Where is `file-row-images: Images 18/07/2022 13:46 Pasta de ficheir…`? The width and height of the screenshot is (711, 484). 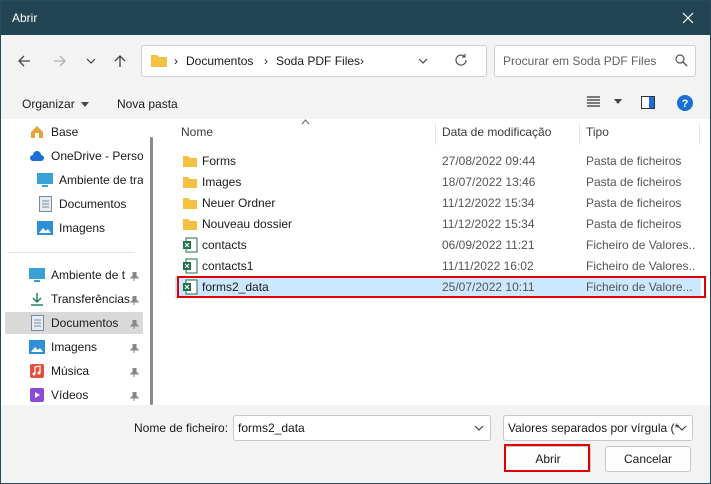 file-row-images: Images 18/07/2022 13:46 Pasta de ficheir… is located at coordinates (438, 182).